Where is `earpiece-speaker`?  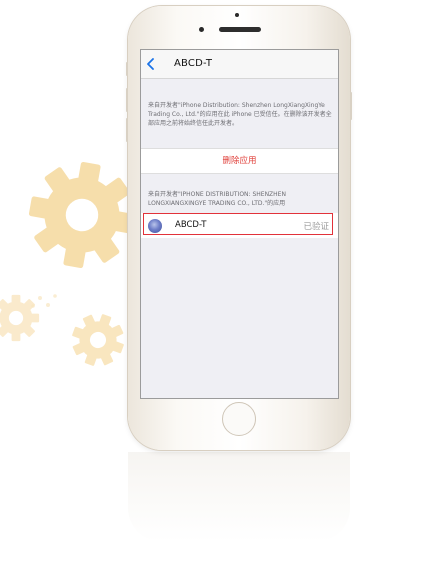
earpiece-speaker is located at coordinates (240, 29).